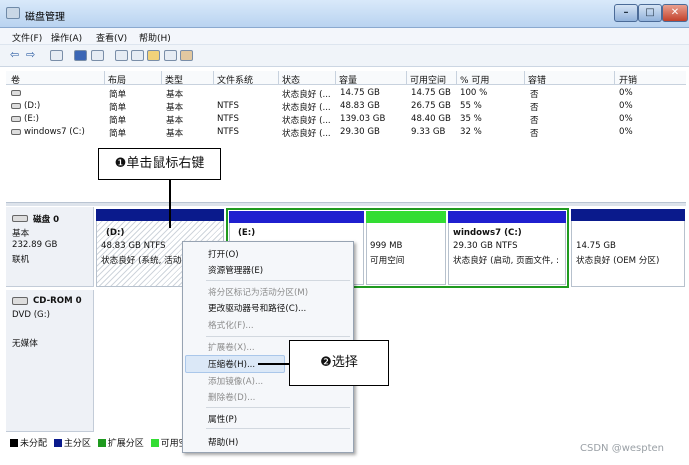  Describe the element at coordinates (223, 254) in the screenshot. I see `menu-open: 打开(O)` at that location.